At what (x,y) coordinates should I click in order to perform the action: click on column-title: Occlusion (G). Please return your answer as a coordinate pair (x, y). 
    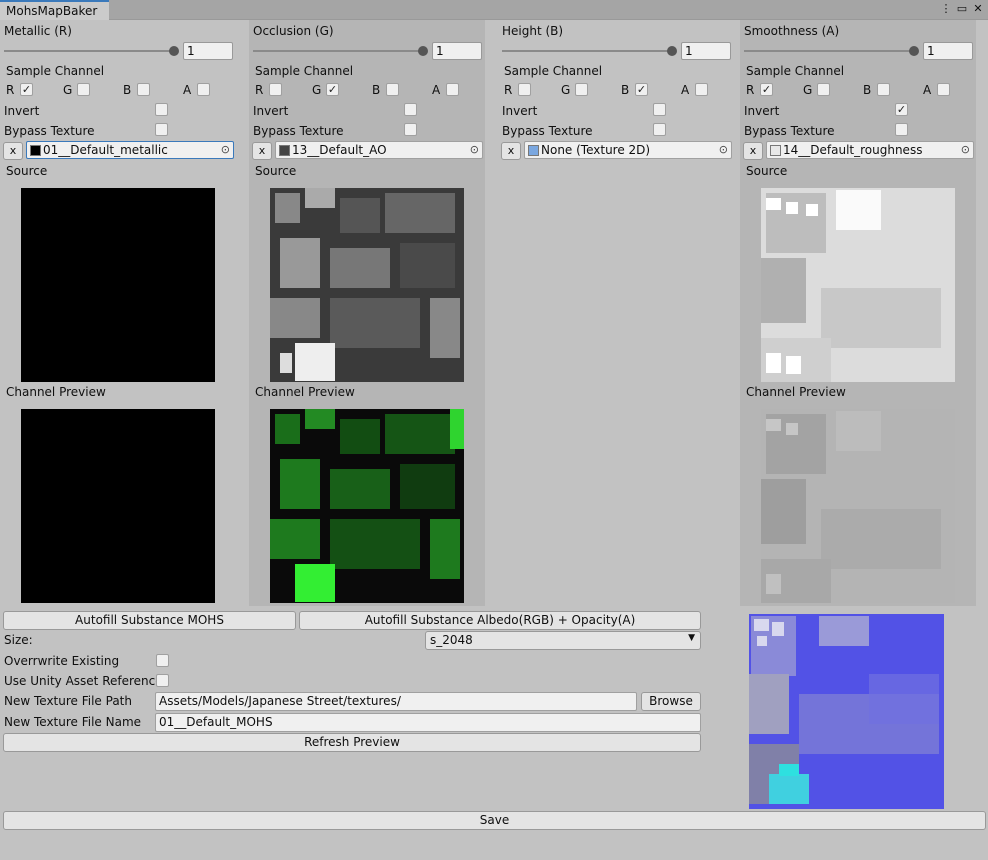
    Looking at the image, I should click on (293, 31).